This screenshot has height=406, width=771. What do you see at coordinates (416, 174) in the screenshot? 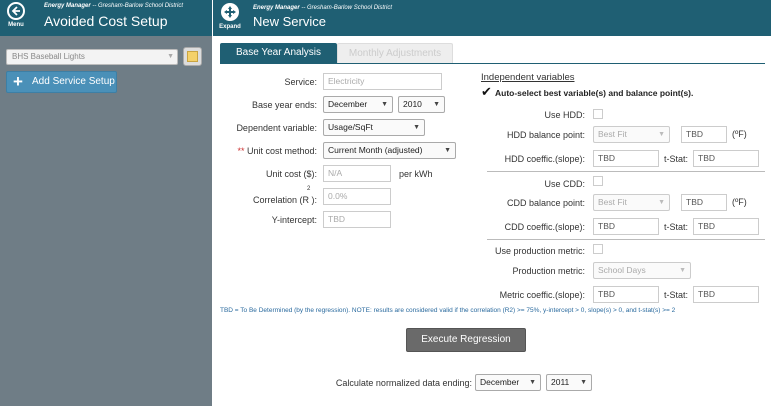
I see `unit-cost-suffix: per kWh` at bounding box center [416, 174].